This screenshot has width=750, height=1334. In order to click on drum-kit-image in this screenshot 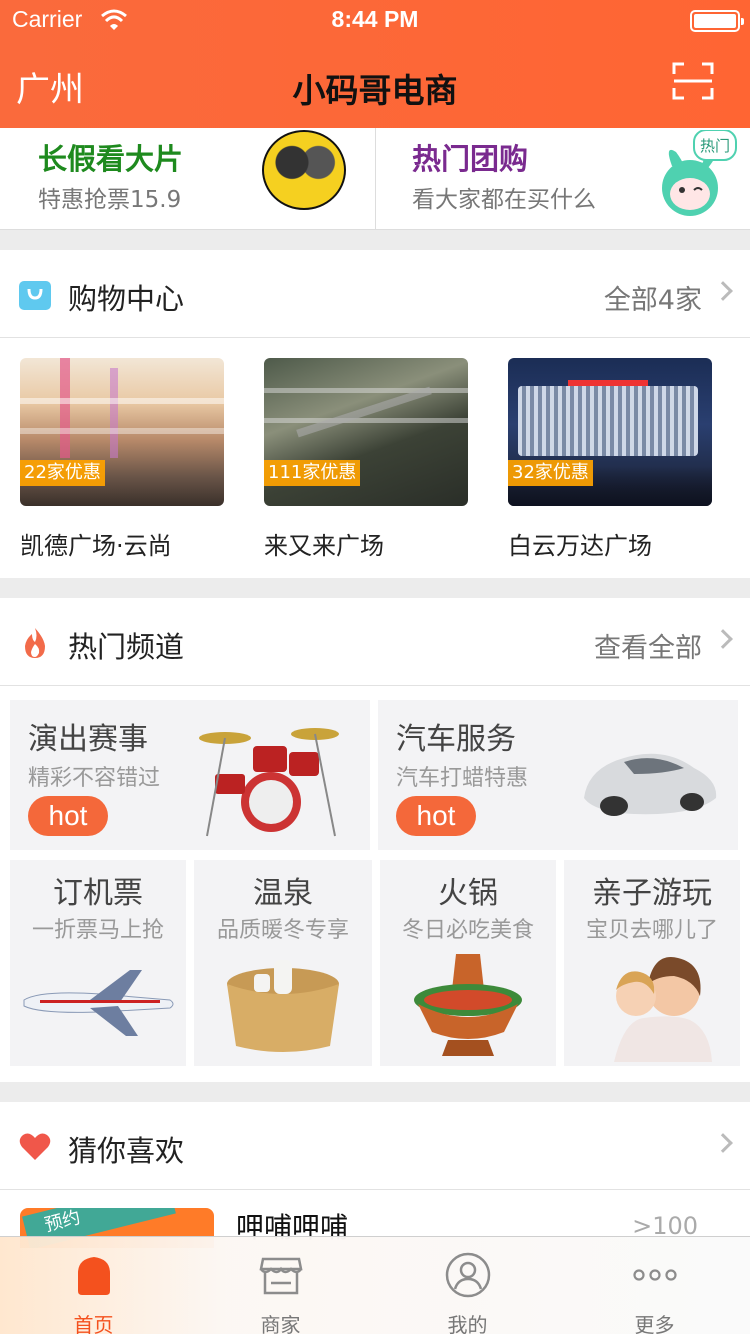, I will do `click(269, 782)`.